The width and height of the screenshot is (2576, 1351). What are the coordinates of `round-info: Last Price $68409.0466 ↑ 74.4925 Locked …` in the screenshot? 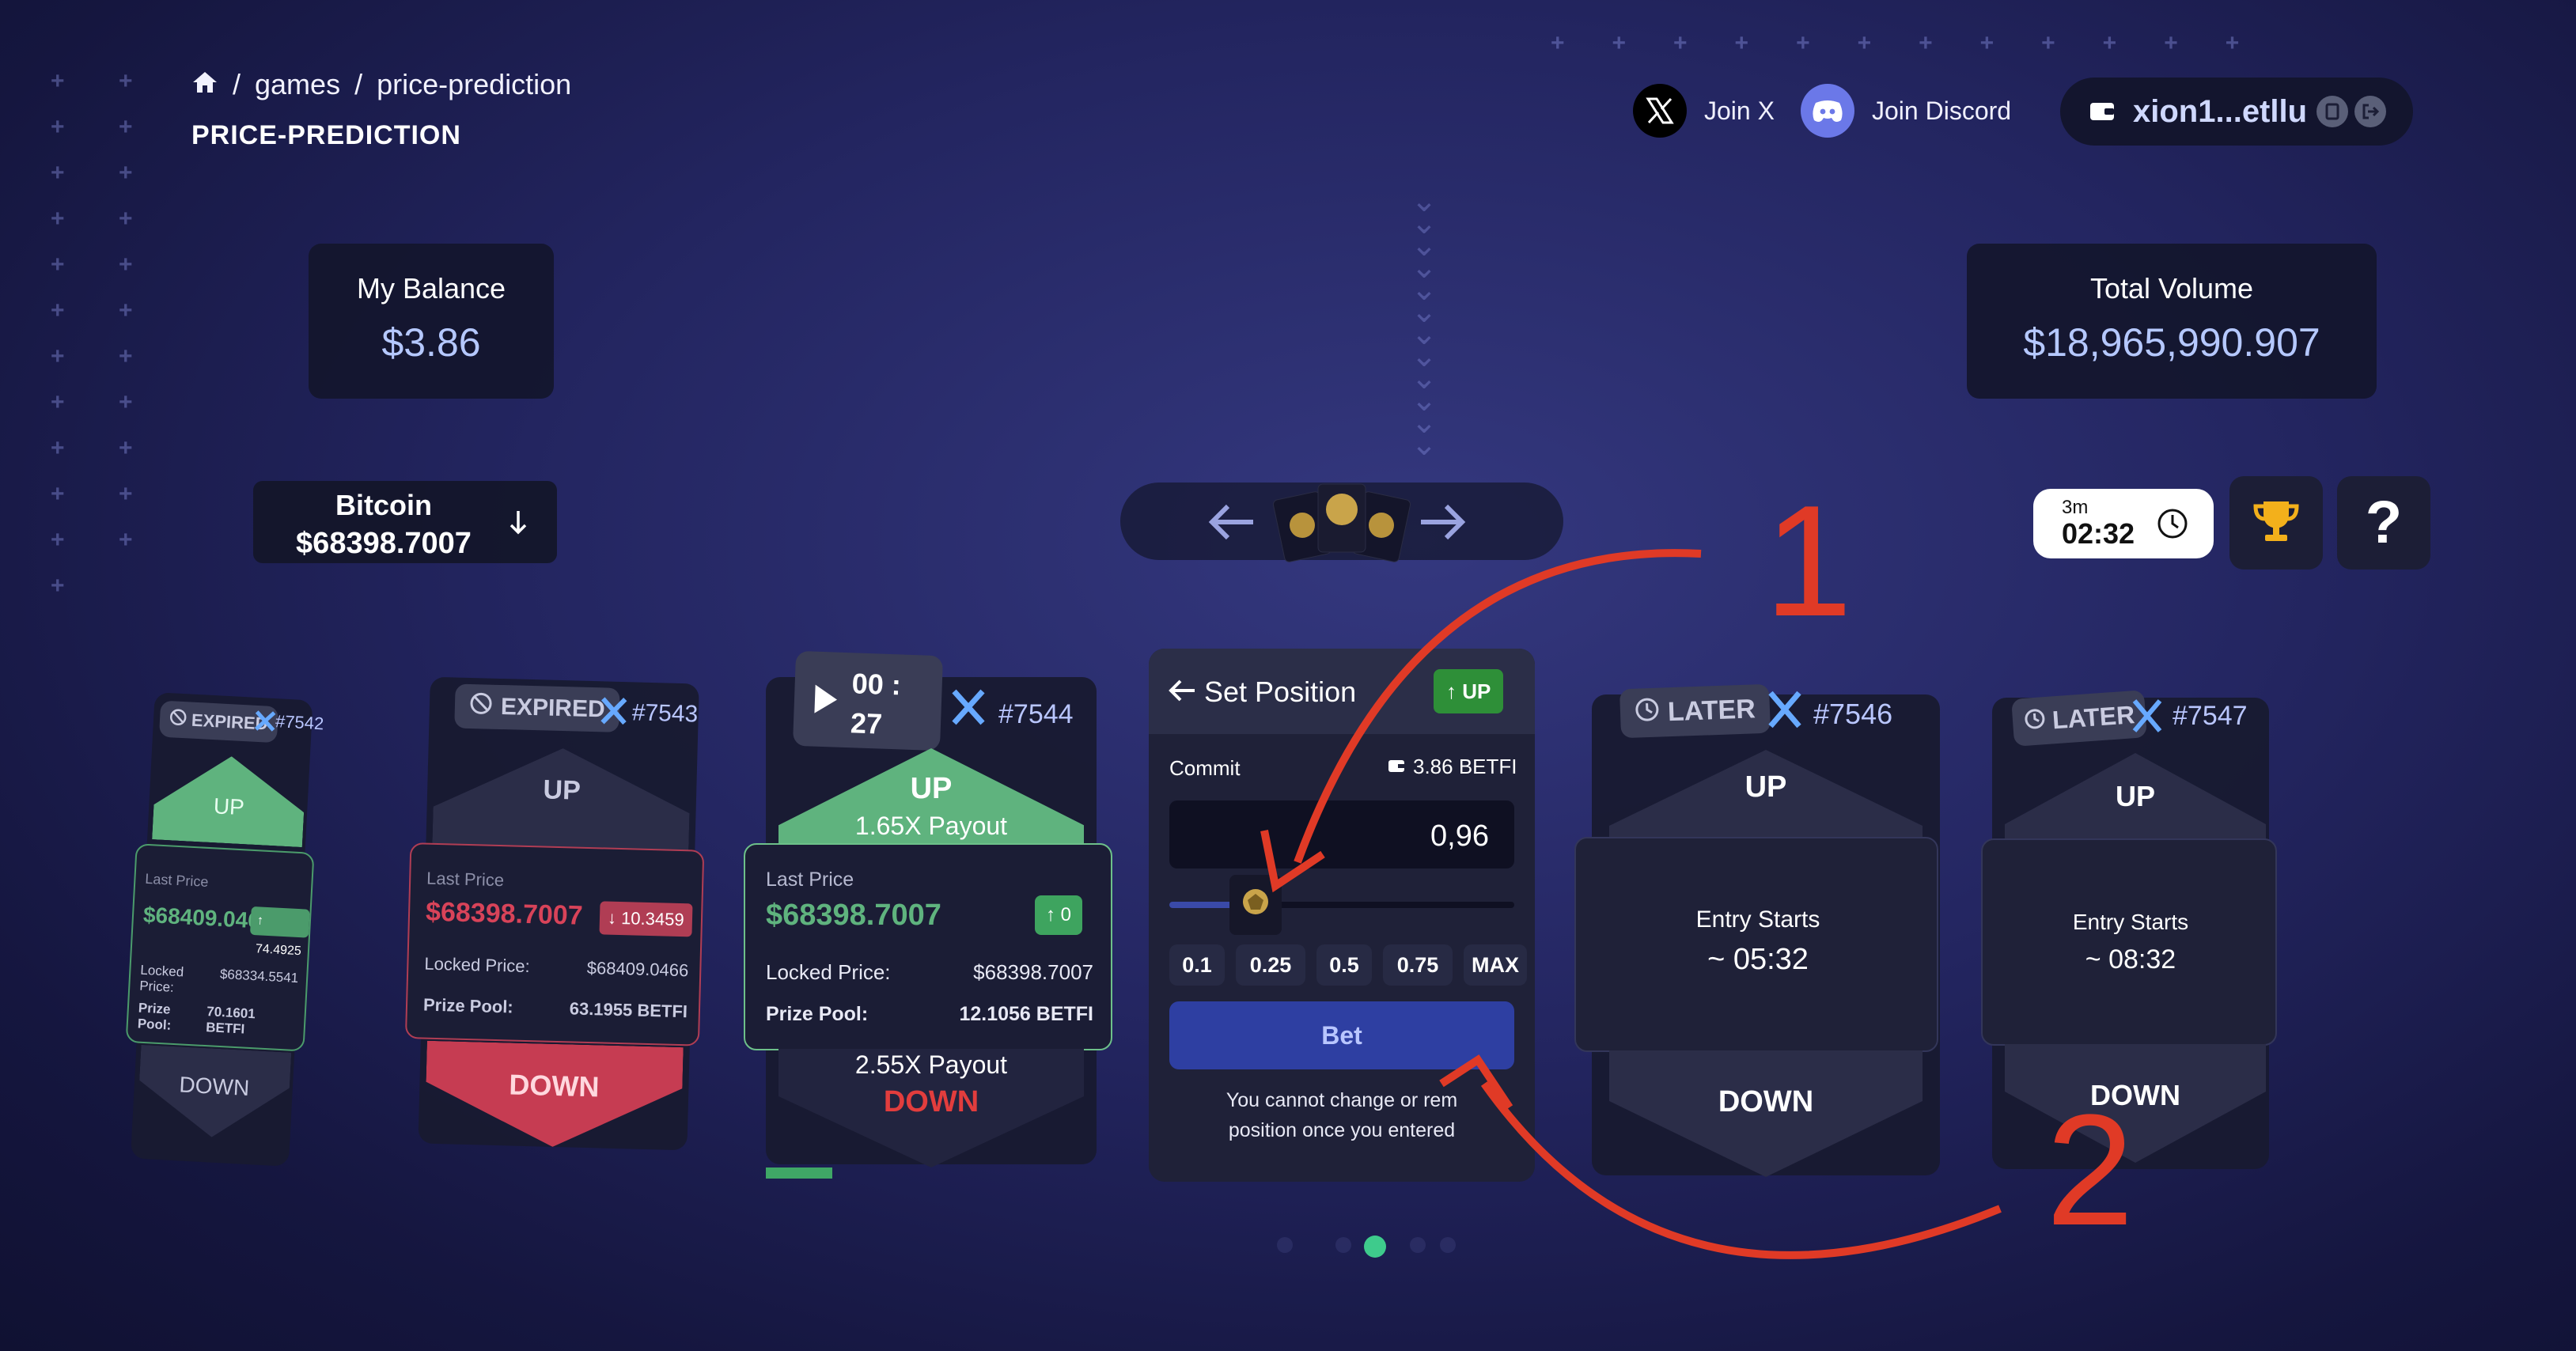 It's located at (220, 948).